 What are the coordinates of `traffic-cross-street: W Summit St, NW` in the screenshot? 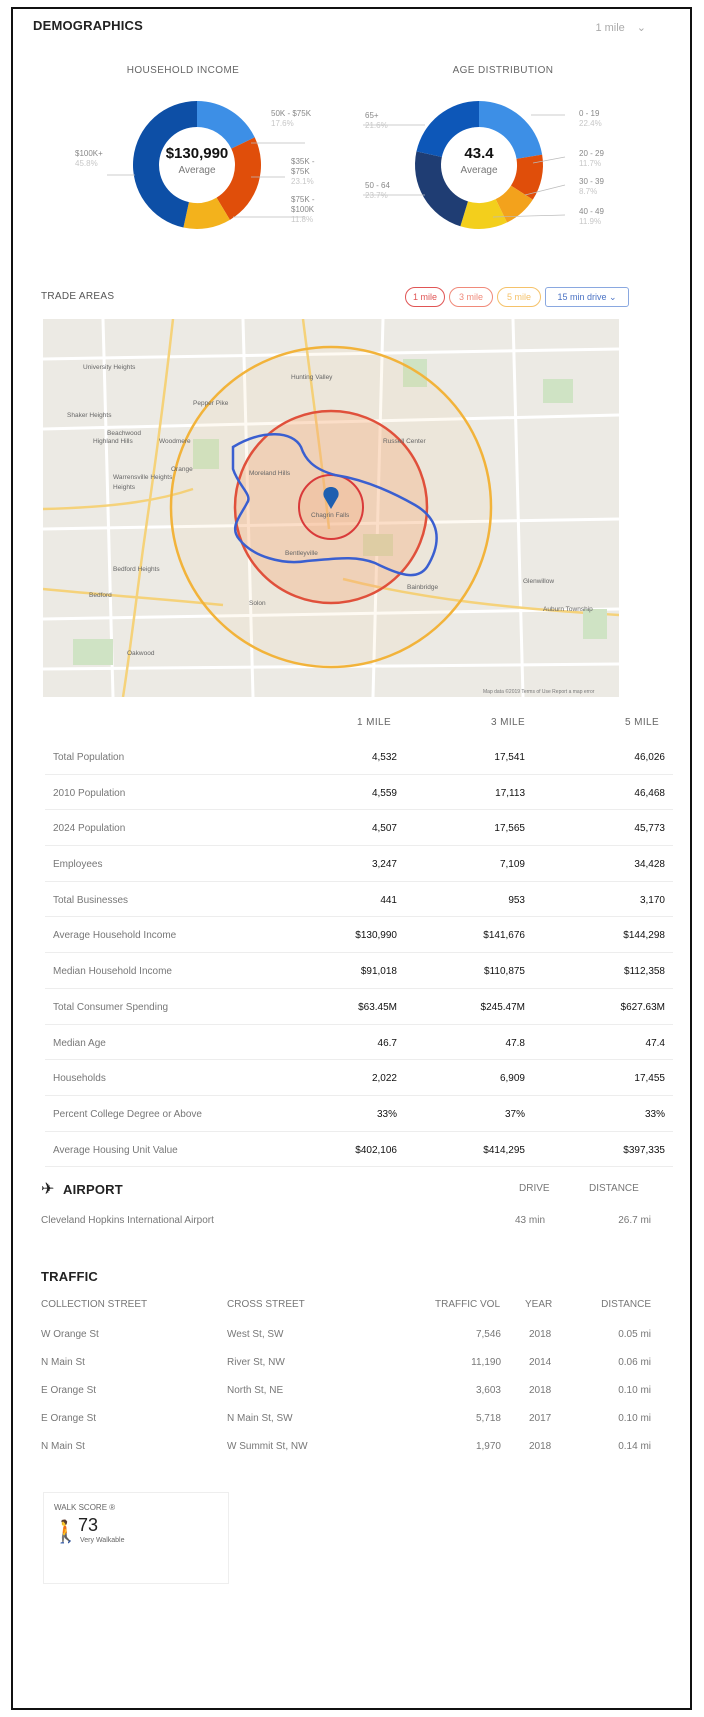 It's located at (267, 1446).